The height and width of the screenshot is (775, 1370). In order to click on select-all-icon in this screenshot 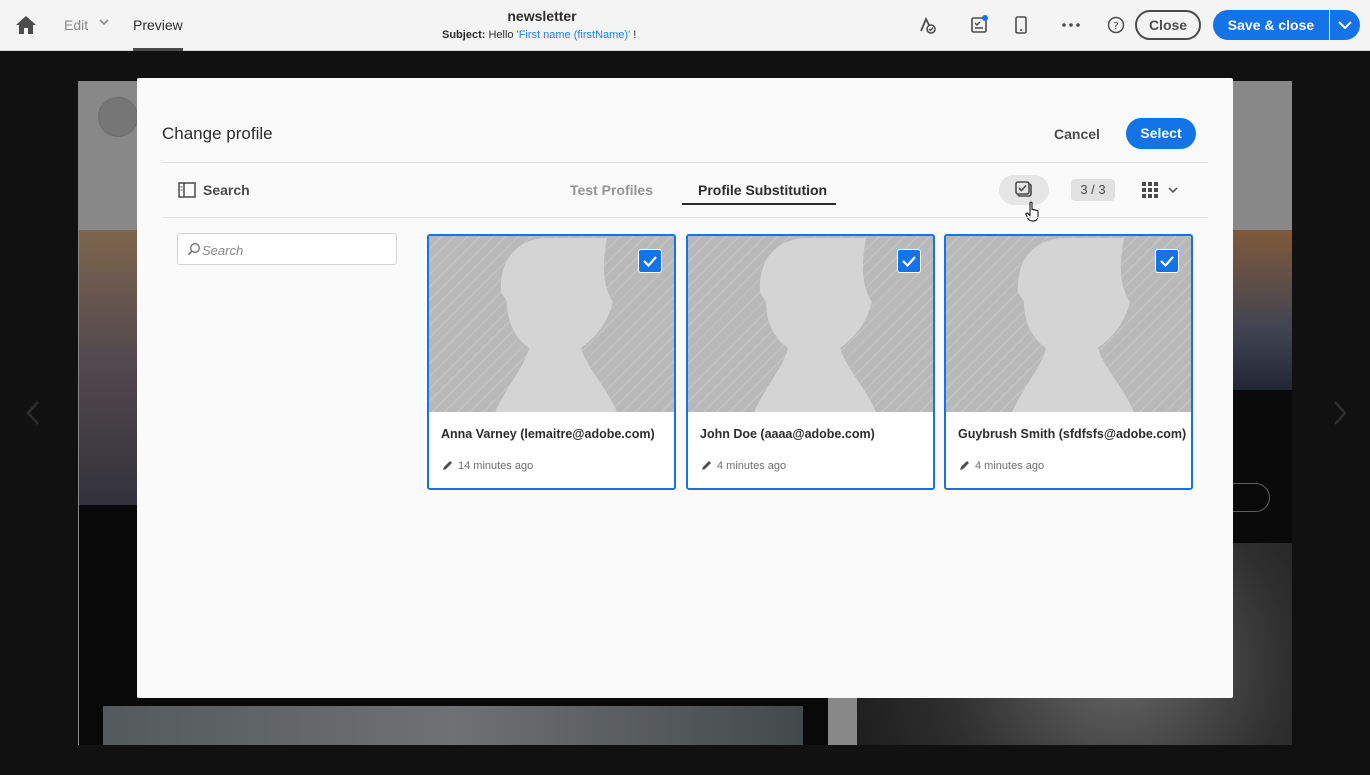, I will do `click(1023, 189)`.